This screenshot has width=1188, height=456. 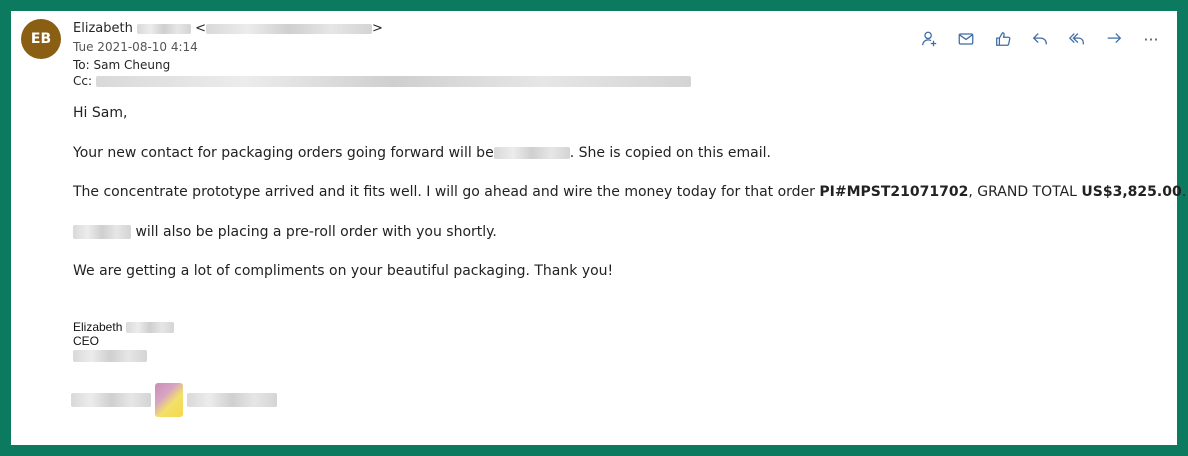 I want to click on signature-name-line: Elizabeth, so click(x=123, y=327).